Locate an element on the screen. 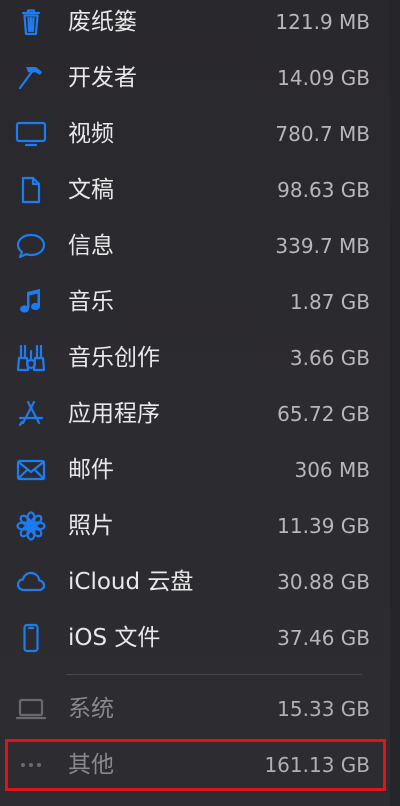 The height and width of the screenshot is (806, 400). highlight-box is located at coordinates (195, 765).